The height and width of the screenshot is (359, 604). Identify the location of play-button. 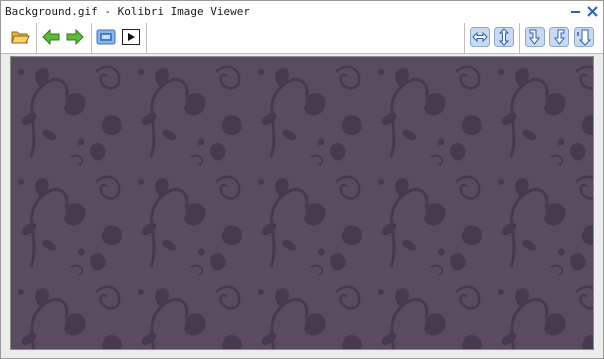
(131, 37).